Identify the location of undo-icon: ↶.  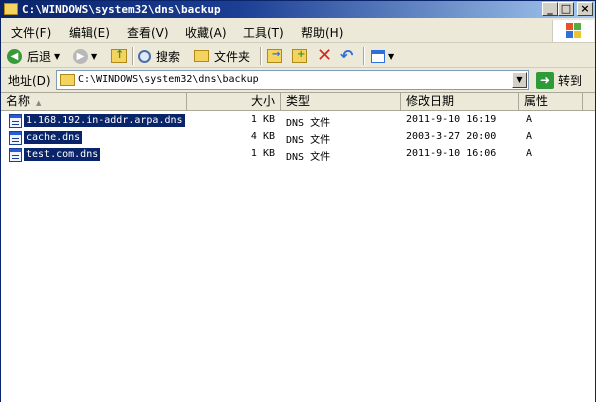
(347, 55).